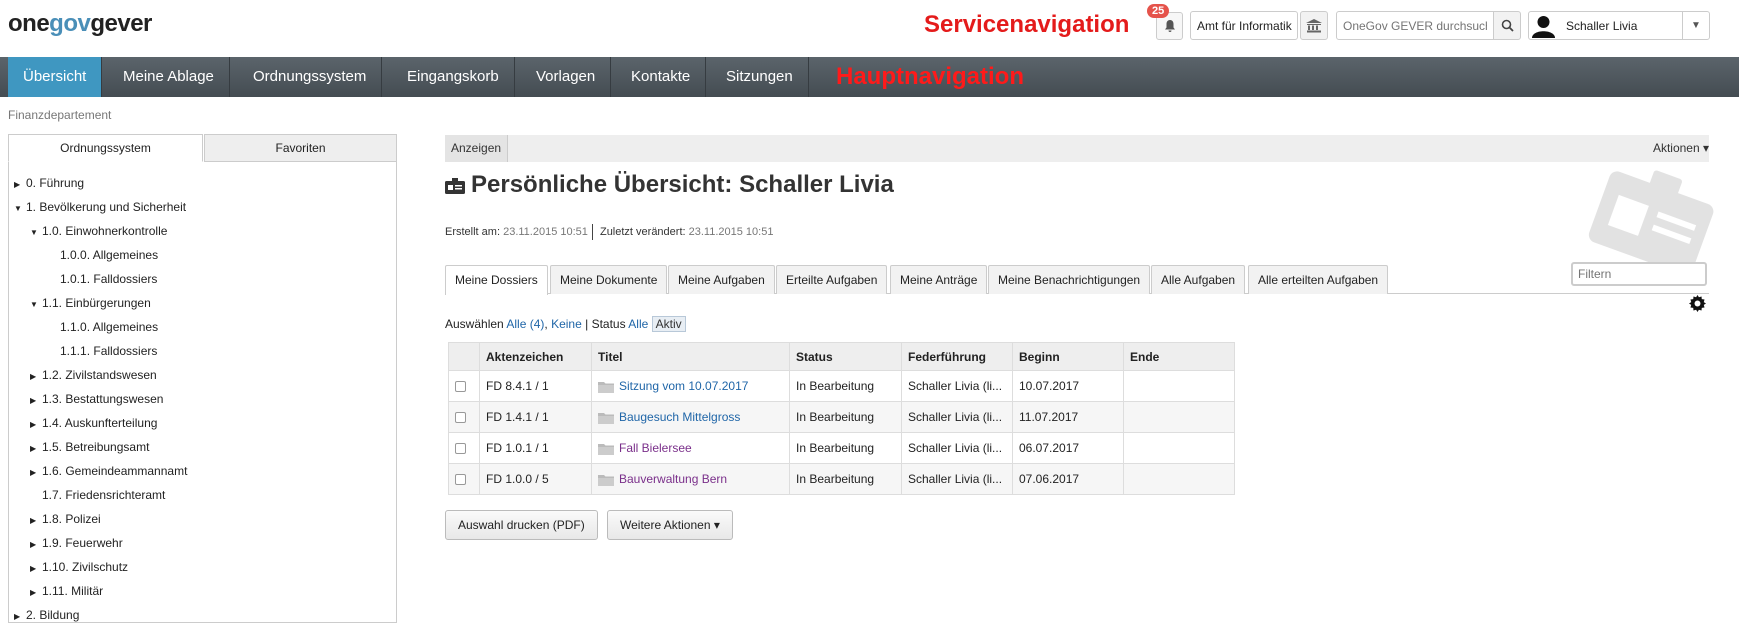  What do you see at coordinates (1158, 11) in the screenshot?
I see `notification-count-badge: 25` at bounding box center [1158, 11].